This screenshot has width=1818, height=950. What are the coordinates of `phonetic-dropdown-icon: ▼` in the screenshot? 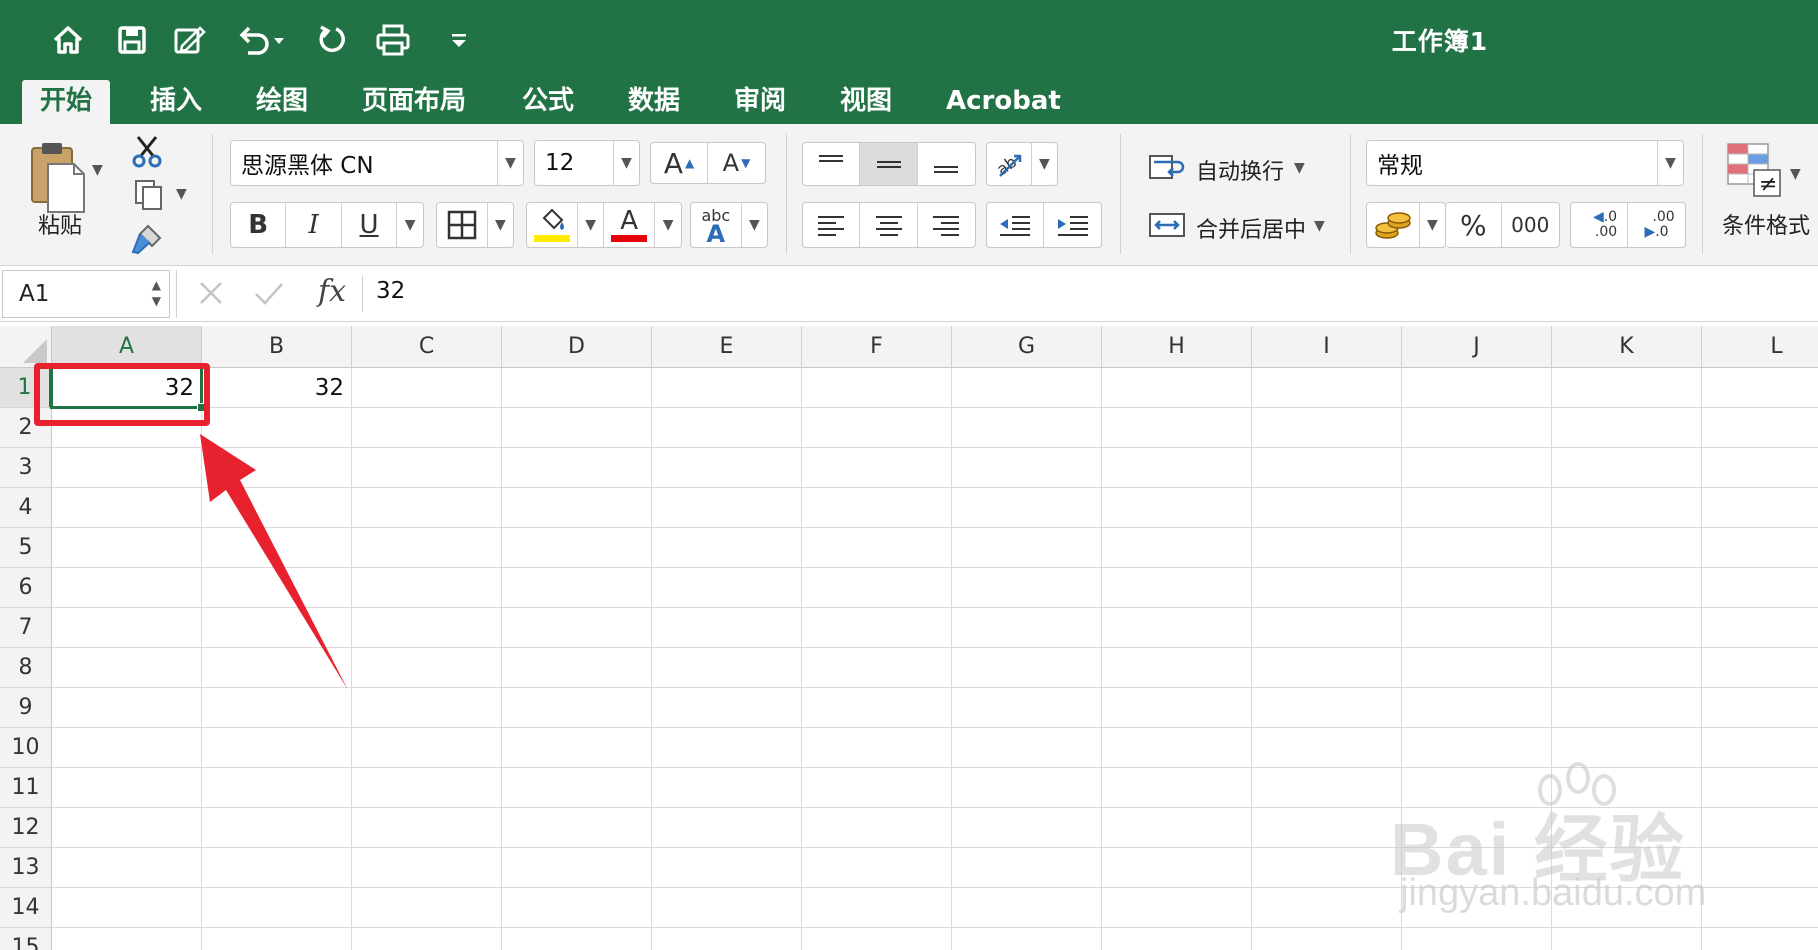 It's located at (754, 225).